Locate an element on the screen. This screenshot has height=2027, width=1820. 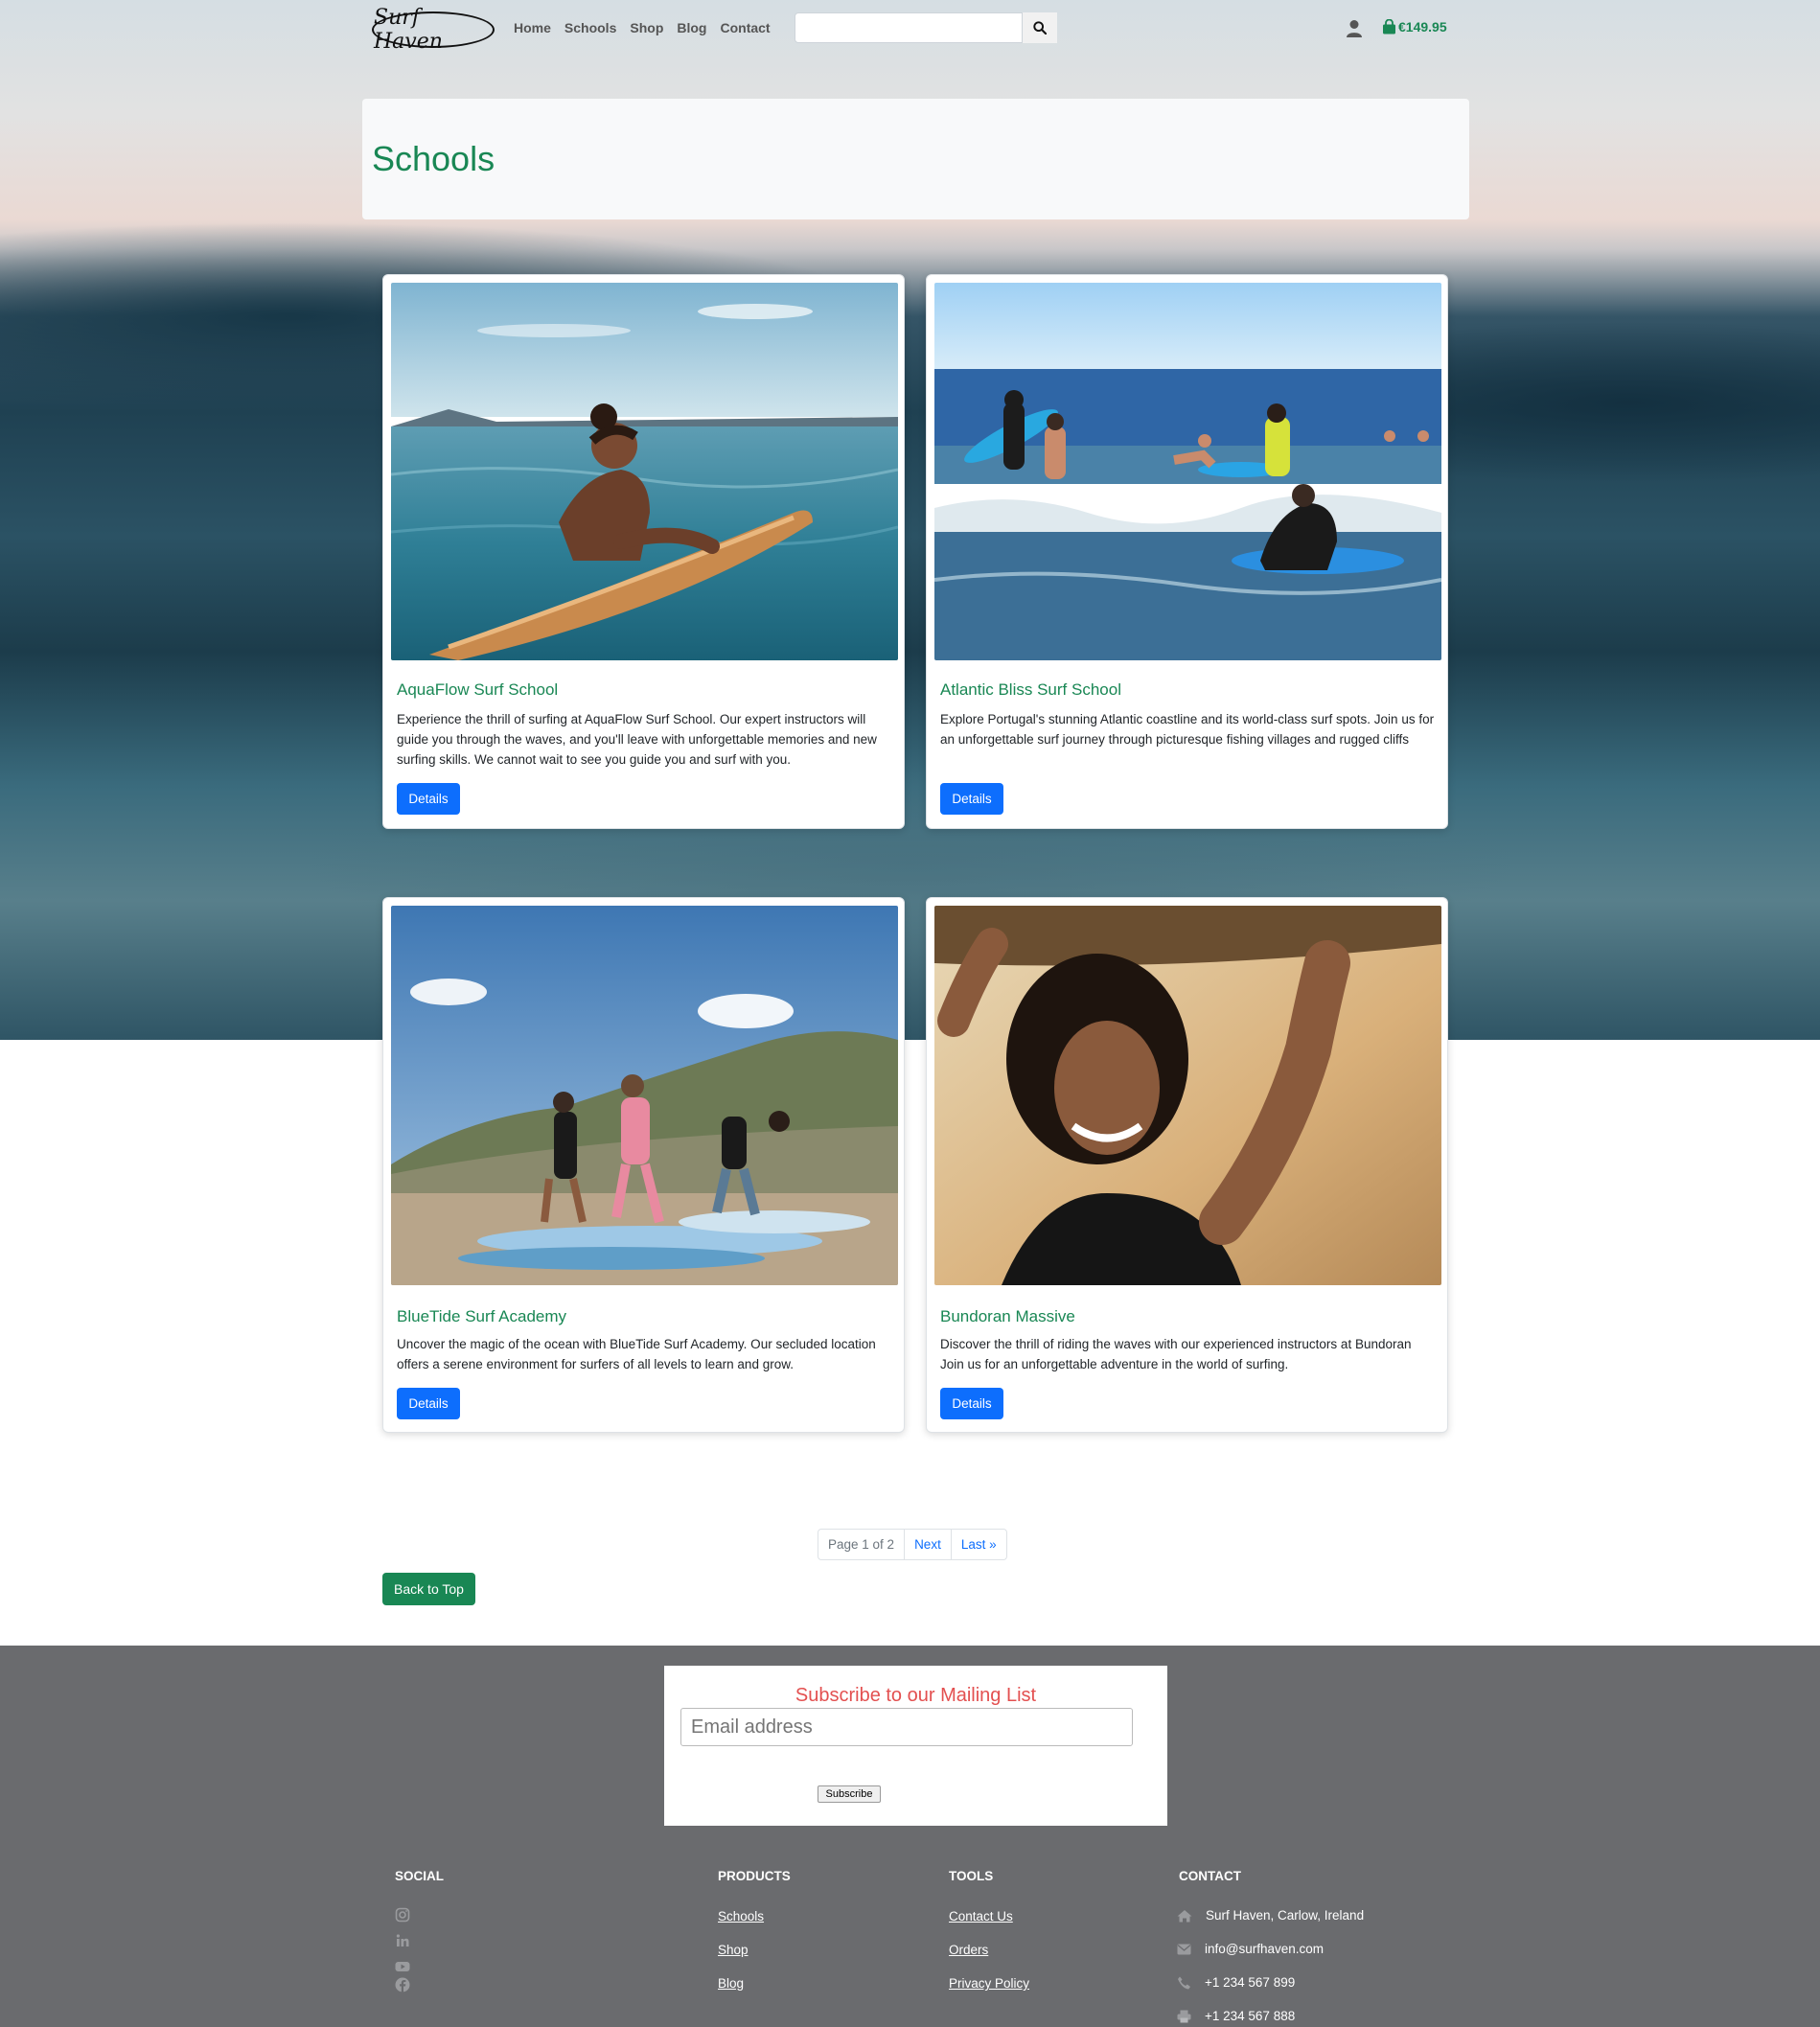
search-button is located at coordinates (1040, 27).